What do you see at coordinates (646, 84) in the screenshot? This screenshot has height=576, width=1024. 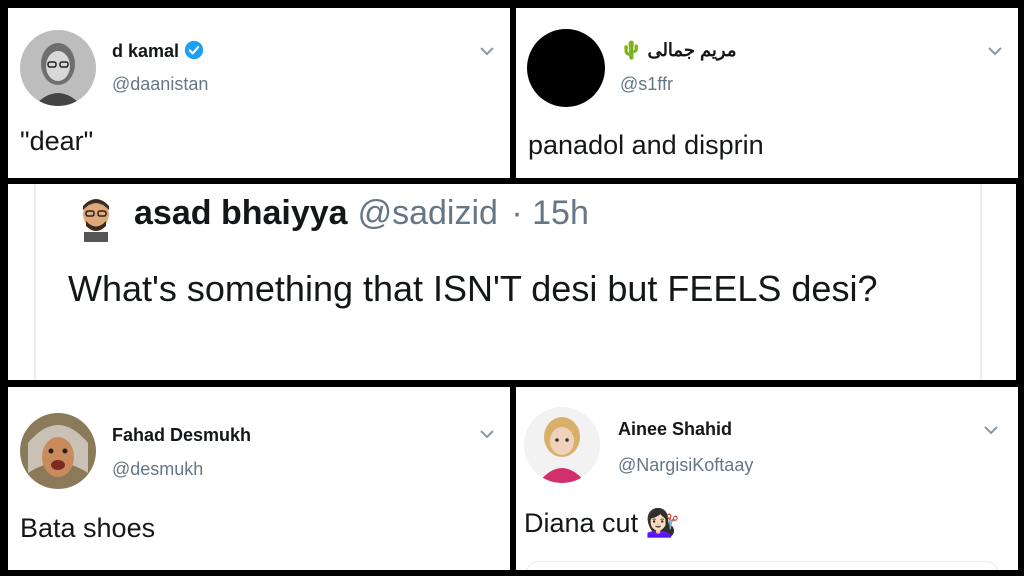 I see `user-handle: @s1ffr` at bounding box center [646, 84].